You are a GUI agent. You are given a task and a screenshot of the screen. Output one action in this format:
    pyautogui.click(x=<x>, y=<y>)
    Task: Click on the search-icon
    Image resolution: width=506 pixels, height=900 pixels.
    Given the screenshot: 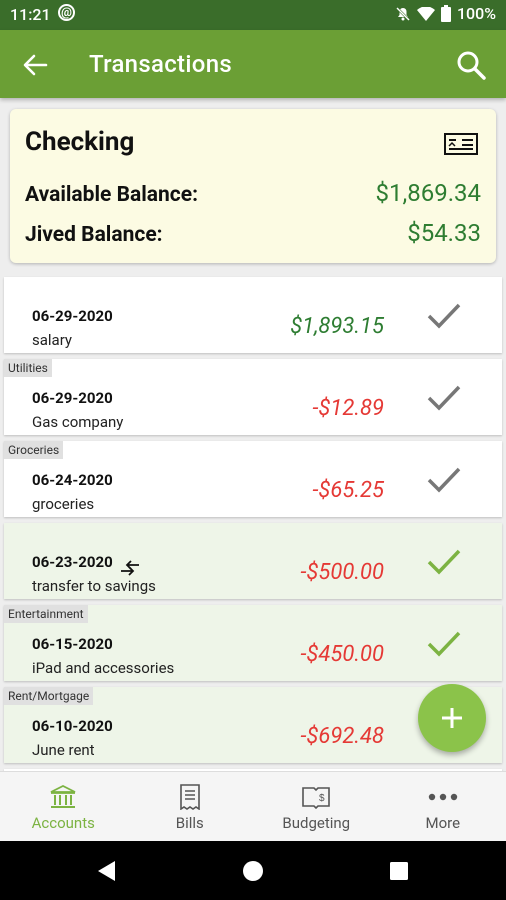 What is the action you would take?
    pyautogui.click(x=471, y=65)
    